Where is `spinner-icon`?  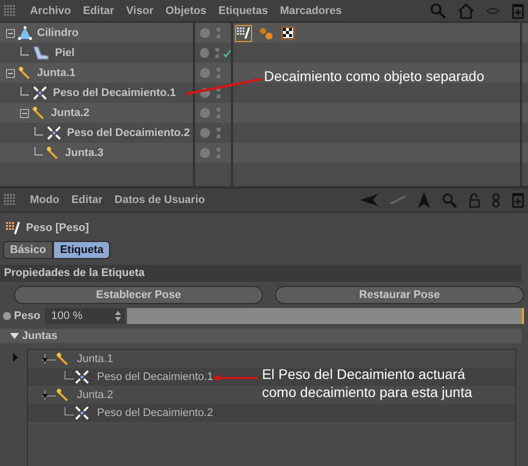 spinner-icon is located at coordinates (118, 316).